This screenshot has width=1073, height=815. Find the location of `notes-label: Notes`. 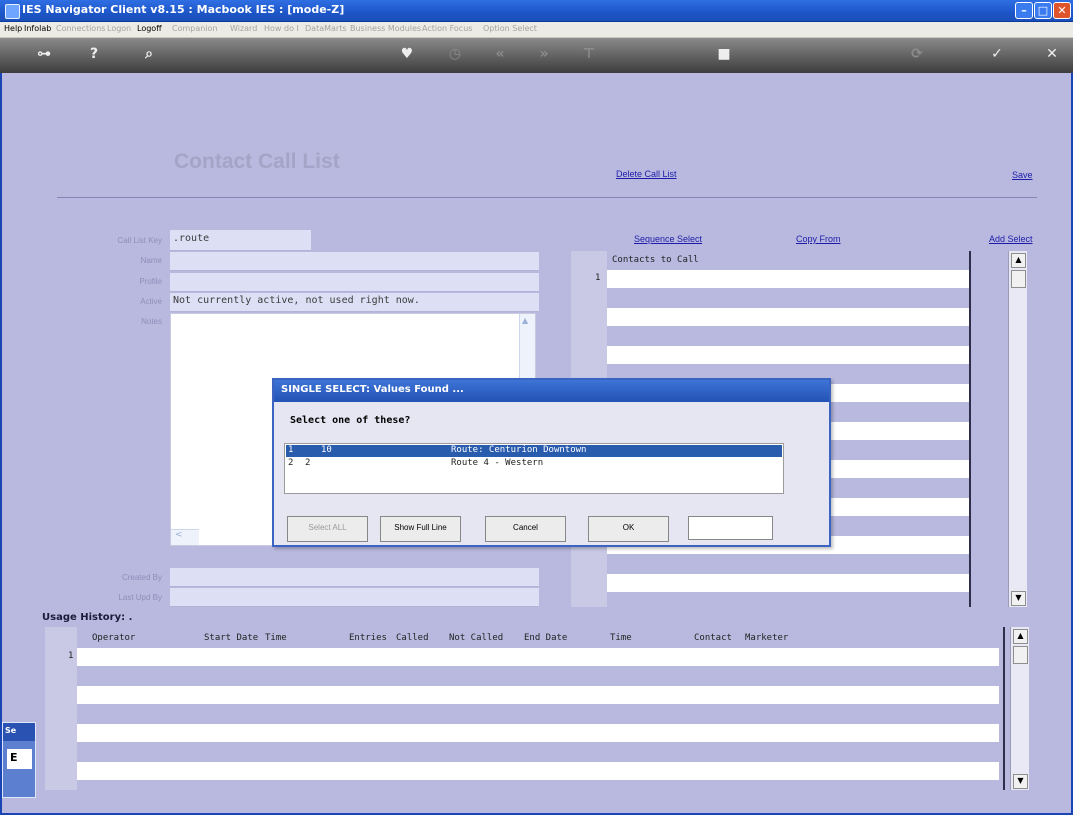

notes-label: Notes is located at coordinates (151, 321).